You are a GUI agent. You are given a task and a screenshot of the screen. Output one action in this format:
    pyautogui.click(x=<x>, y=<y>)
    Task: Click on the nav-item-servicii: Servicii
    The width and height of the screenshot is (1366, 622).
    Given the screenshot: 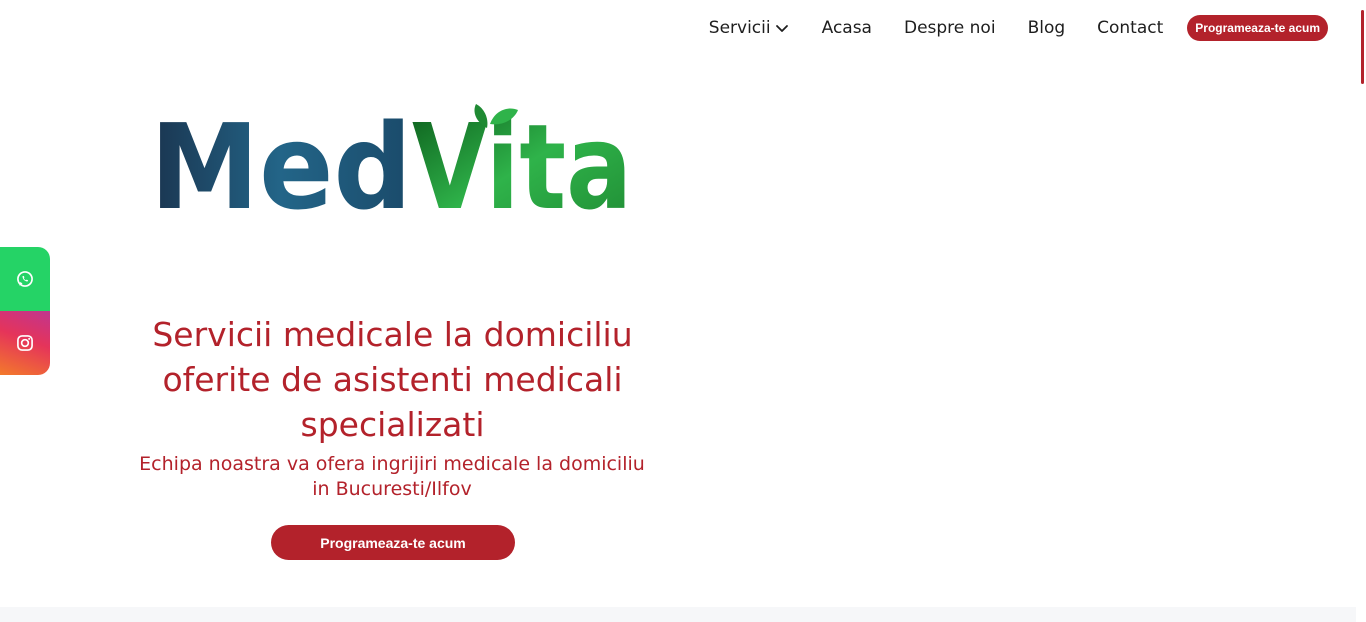 What is the action you would take?
    pyautogui.click(x=749, y=28)
    